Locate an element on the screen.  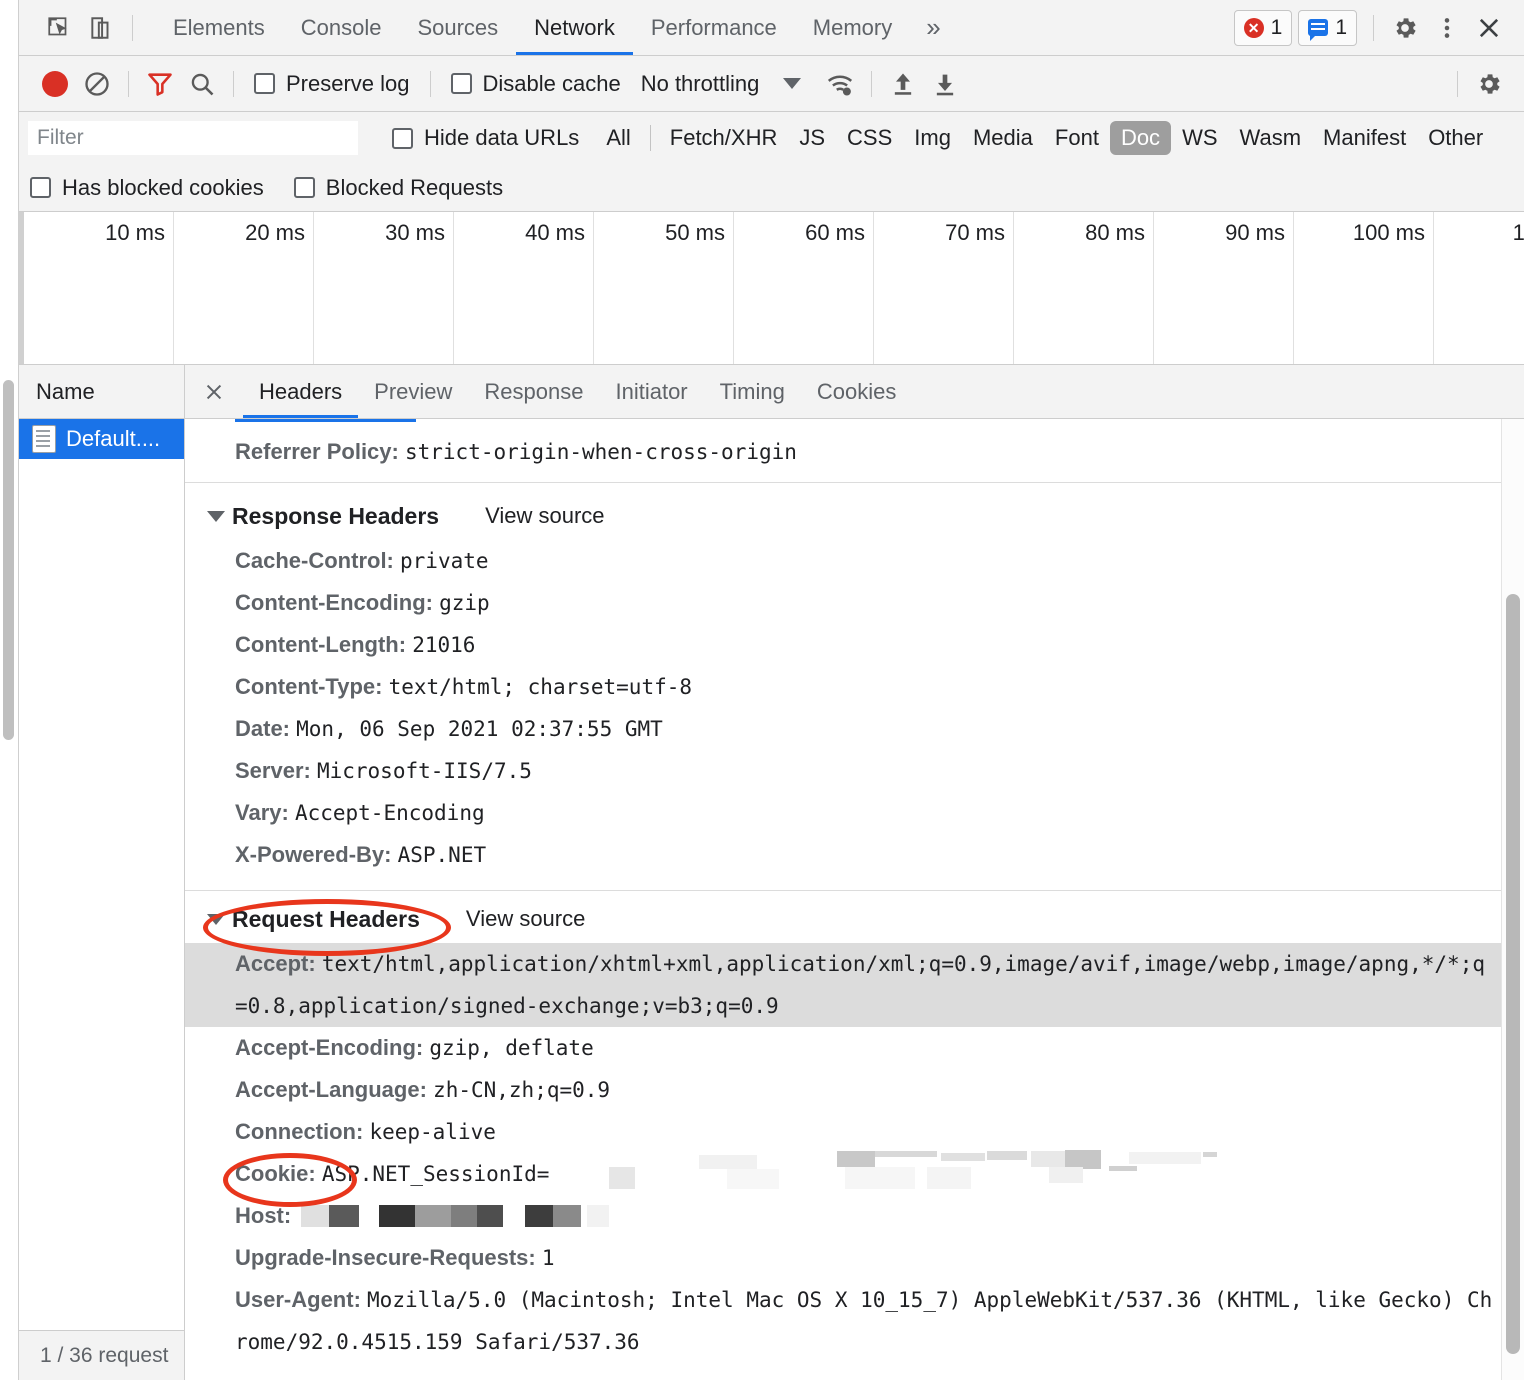
response-headers-title: Response Headers is located at coordinates (336, 515).